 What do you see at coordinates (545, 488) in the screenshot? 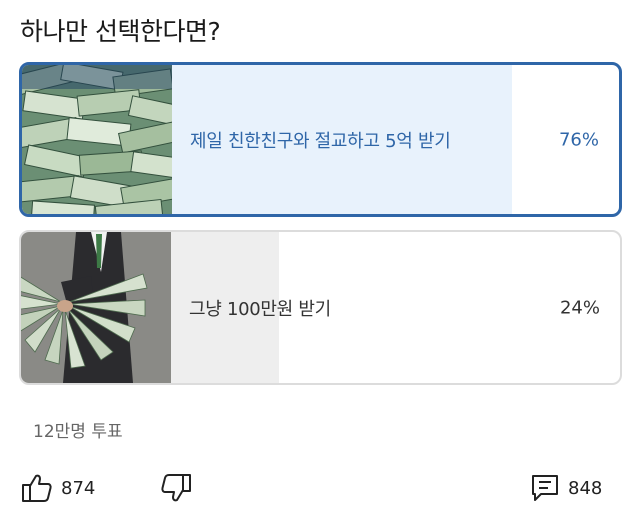
I see `comment-icon` at bounding box center [545, 488].